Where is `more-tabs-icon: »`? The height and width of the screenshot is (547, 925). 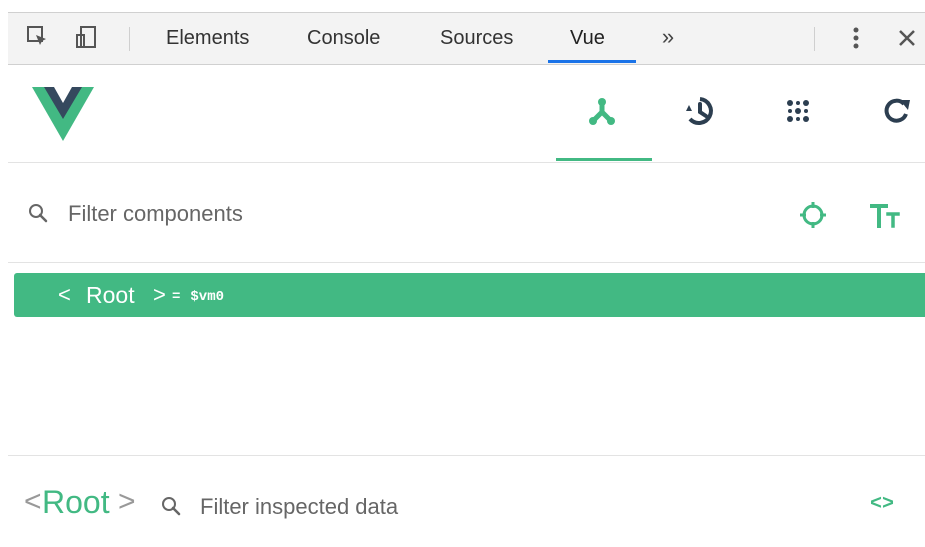
more-tabs-icon: » is located at coordinates (668, 37).